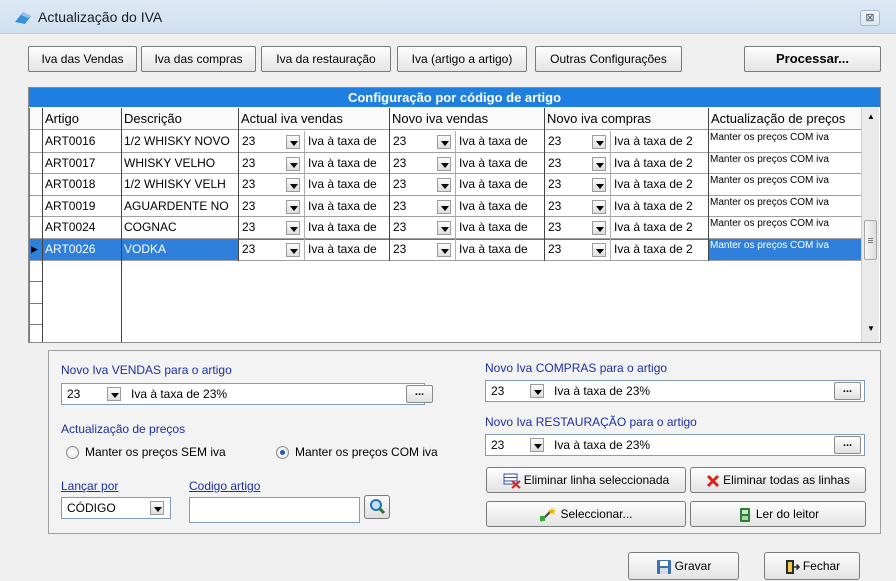  Describe the element at coordinates (157, 508) in the screenshot. I see `lancar-dropdown-arrow-icon` at that location.